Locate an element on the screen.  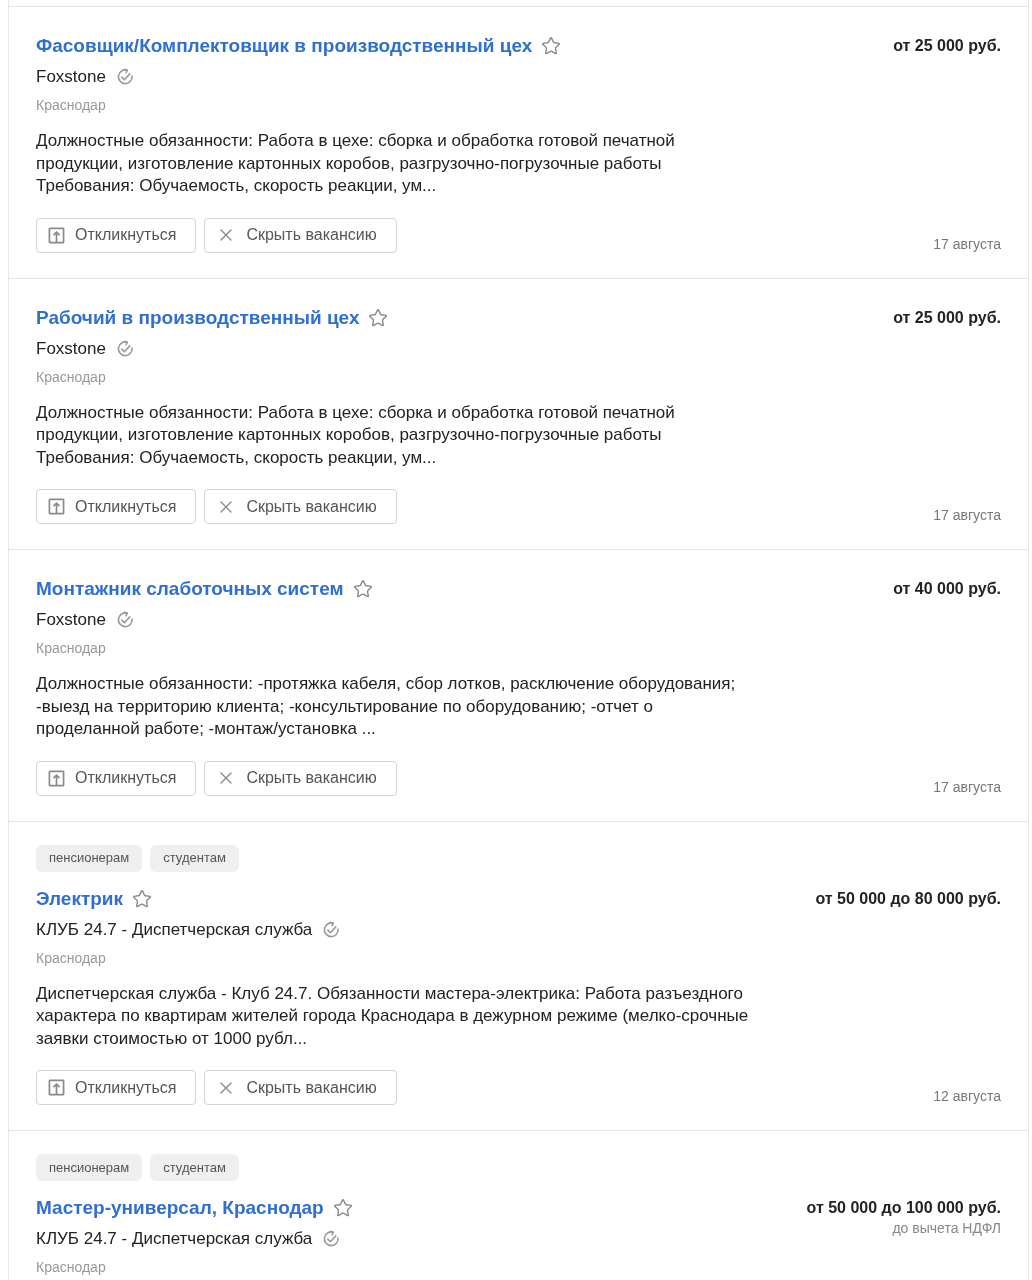
vacancy-title-link: Электрик is located at coordinates (80, 898).